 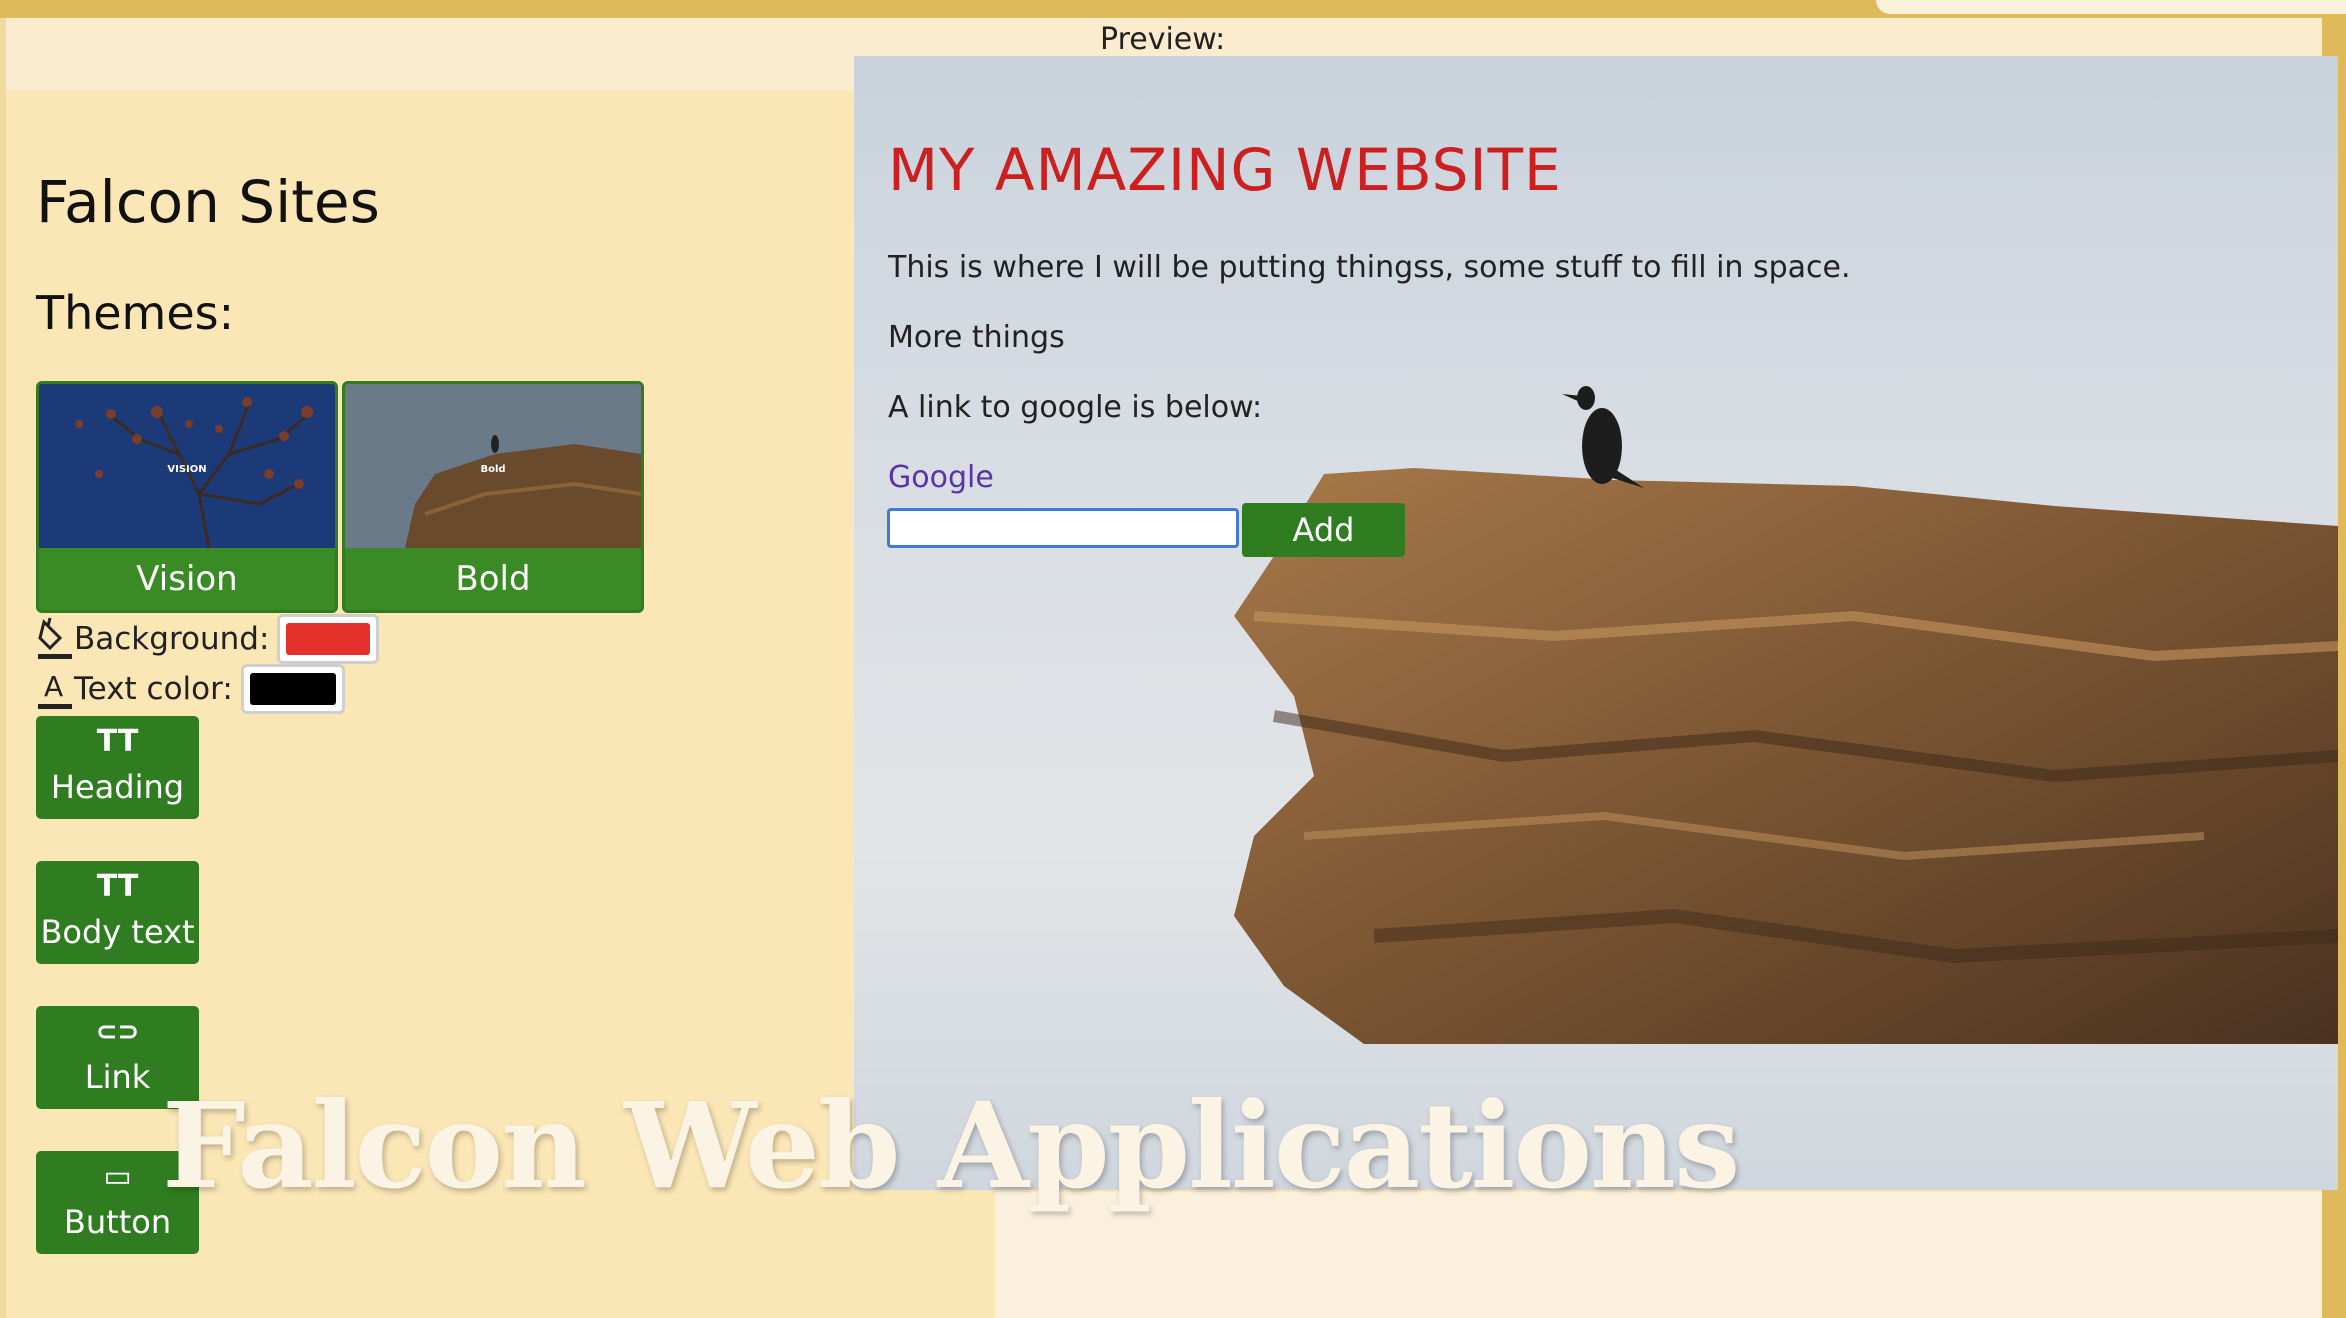 I want to click on theme-thumbnail-text: Bold, so click(x=493, y=469).